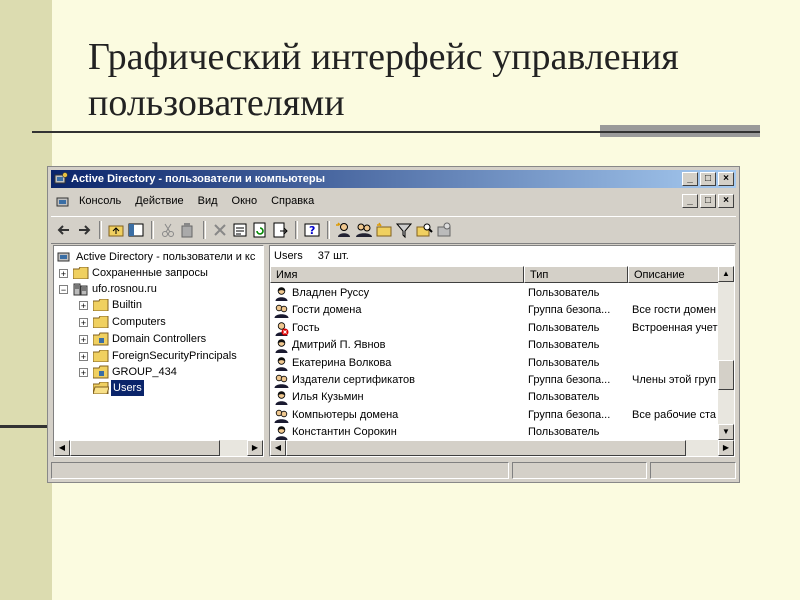 The image size is (800, 600). What do you see at coordinates (397, 274) in the screenshot?
I see `column-header-name: Имя` at bounding box center [397, 274].